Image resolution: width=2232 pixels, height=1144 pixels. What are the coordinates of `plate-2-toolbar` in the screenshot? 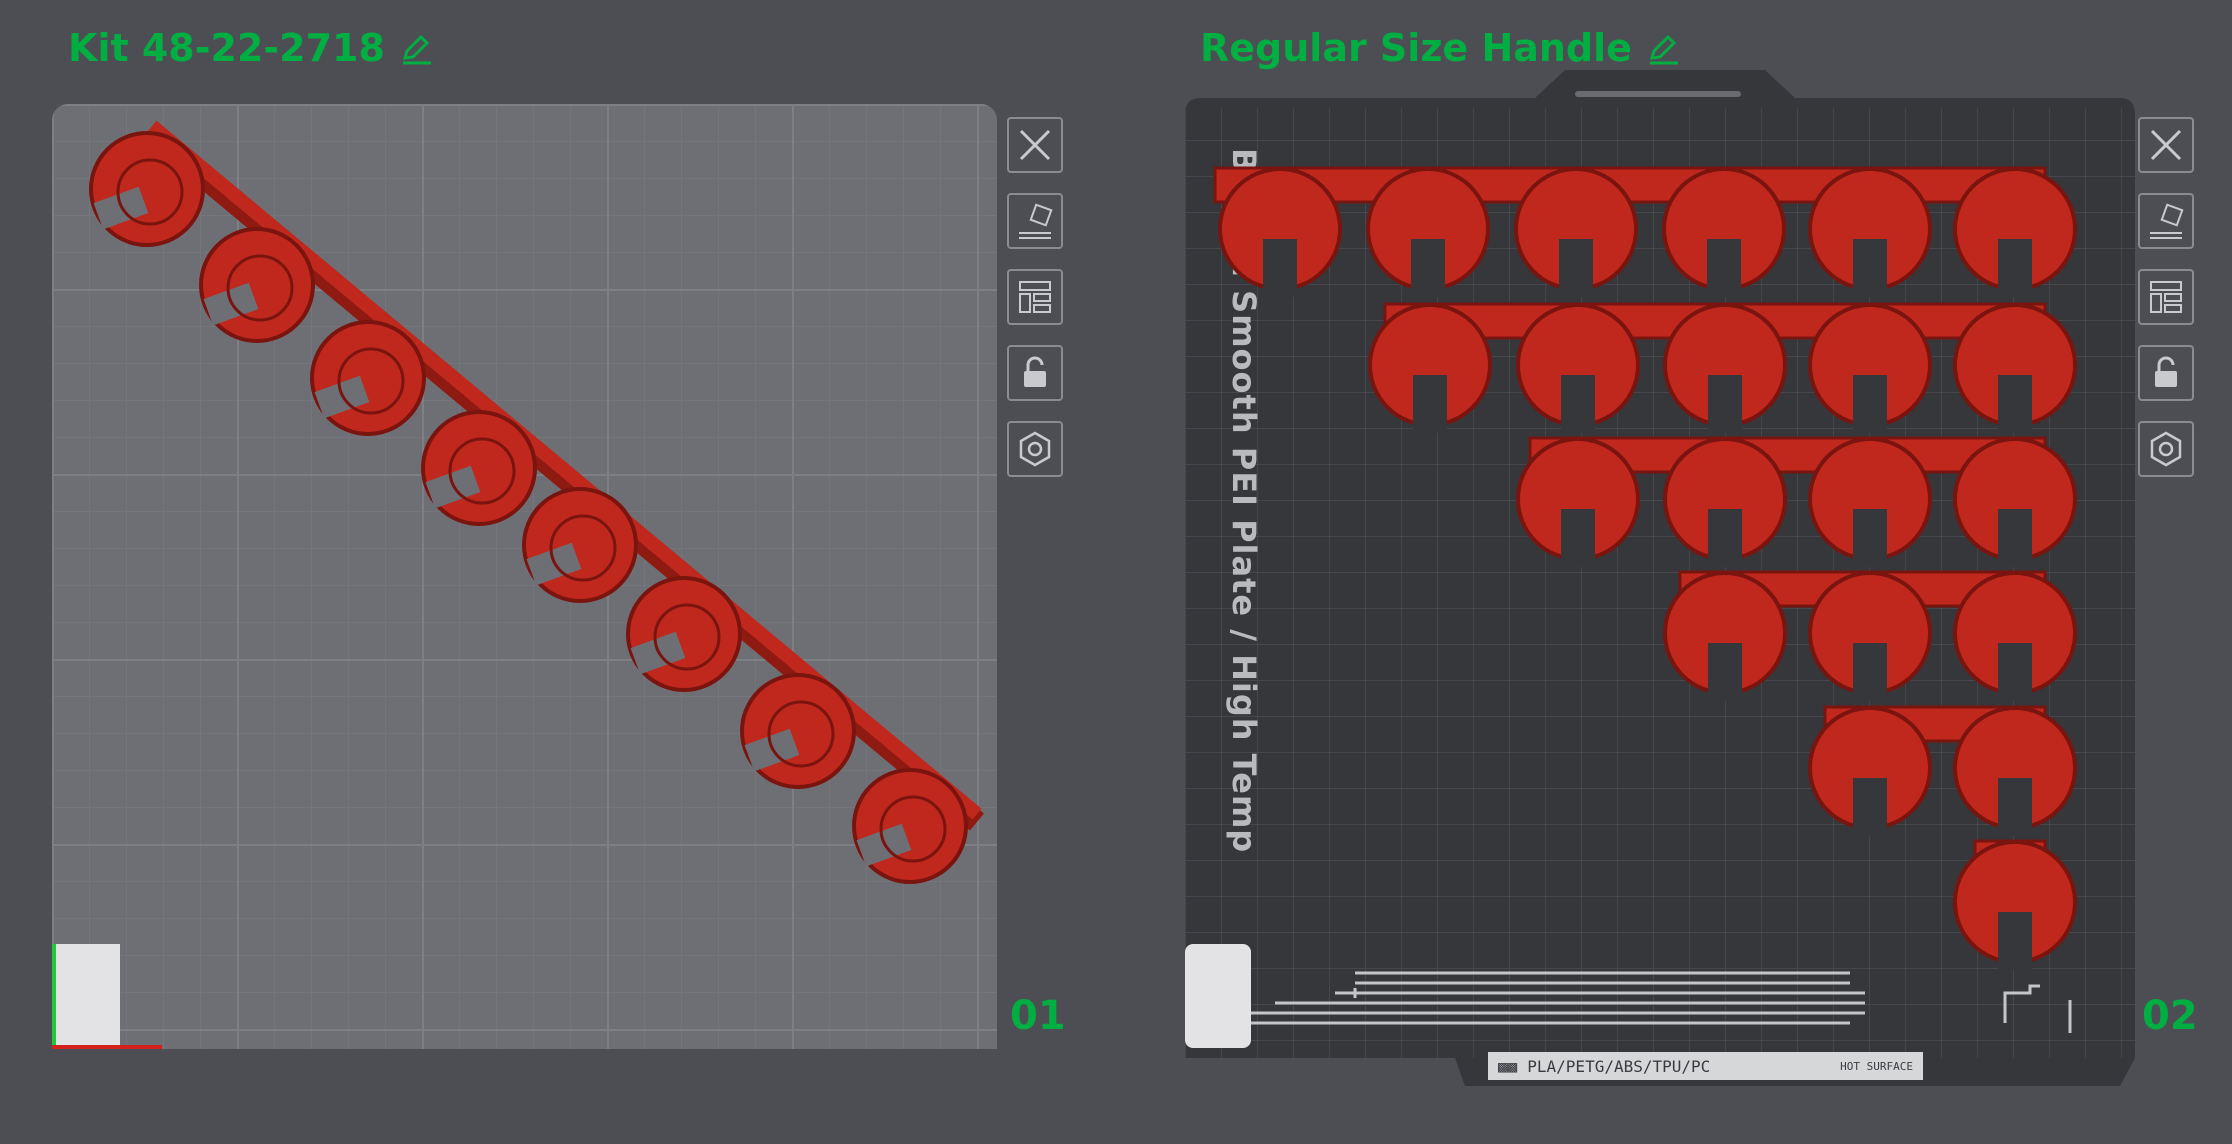 It's located at (2166, 297).